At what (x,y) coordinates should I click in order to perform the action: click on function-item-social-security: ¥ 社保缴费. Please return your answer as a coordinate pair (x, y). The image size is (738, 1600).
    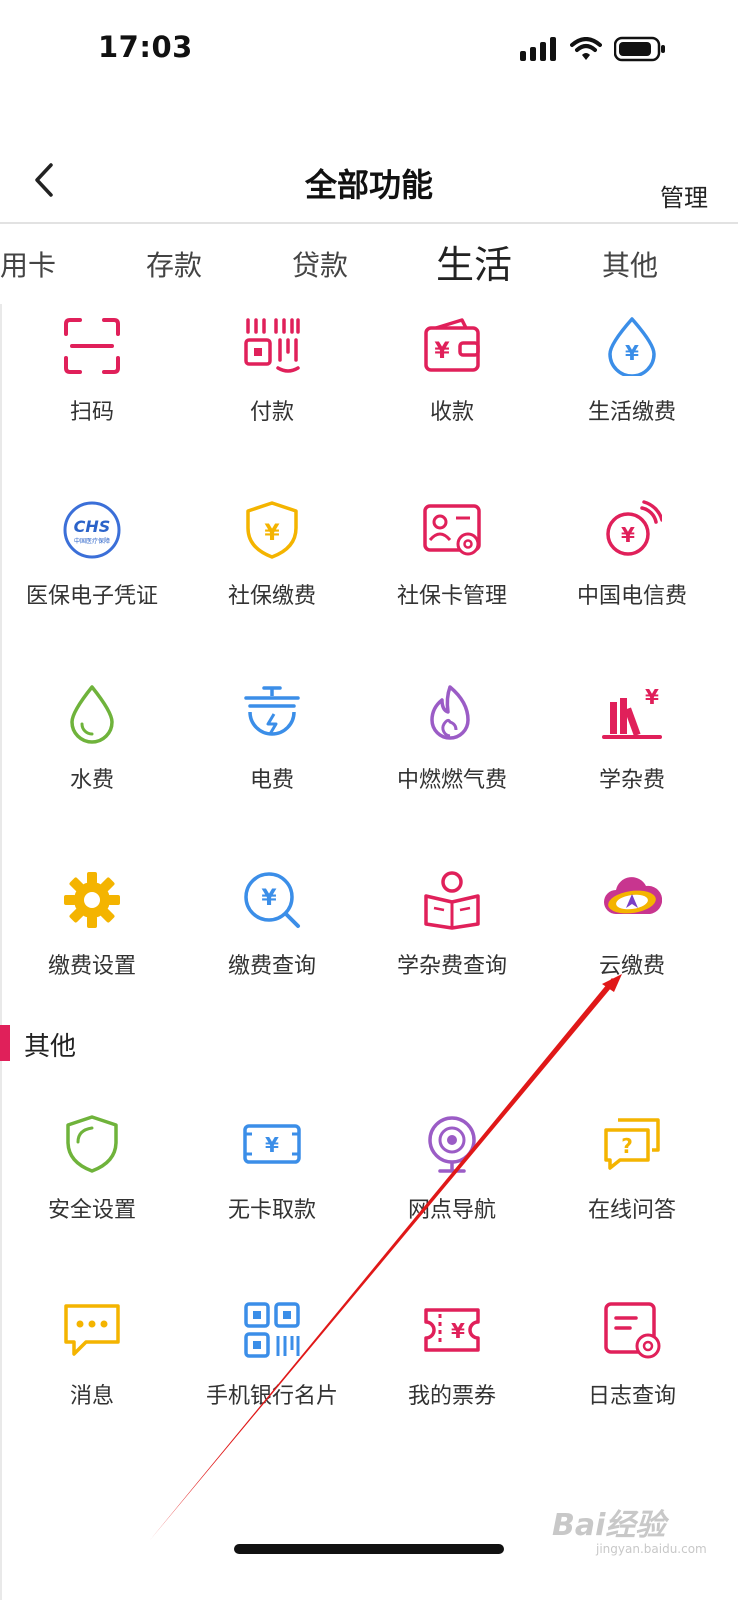
    Looking at the image, I should click on (272, 575).